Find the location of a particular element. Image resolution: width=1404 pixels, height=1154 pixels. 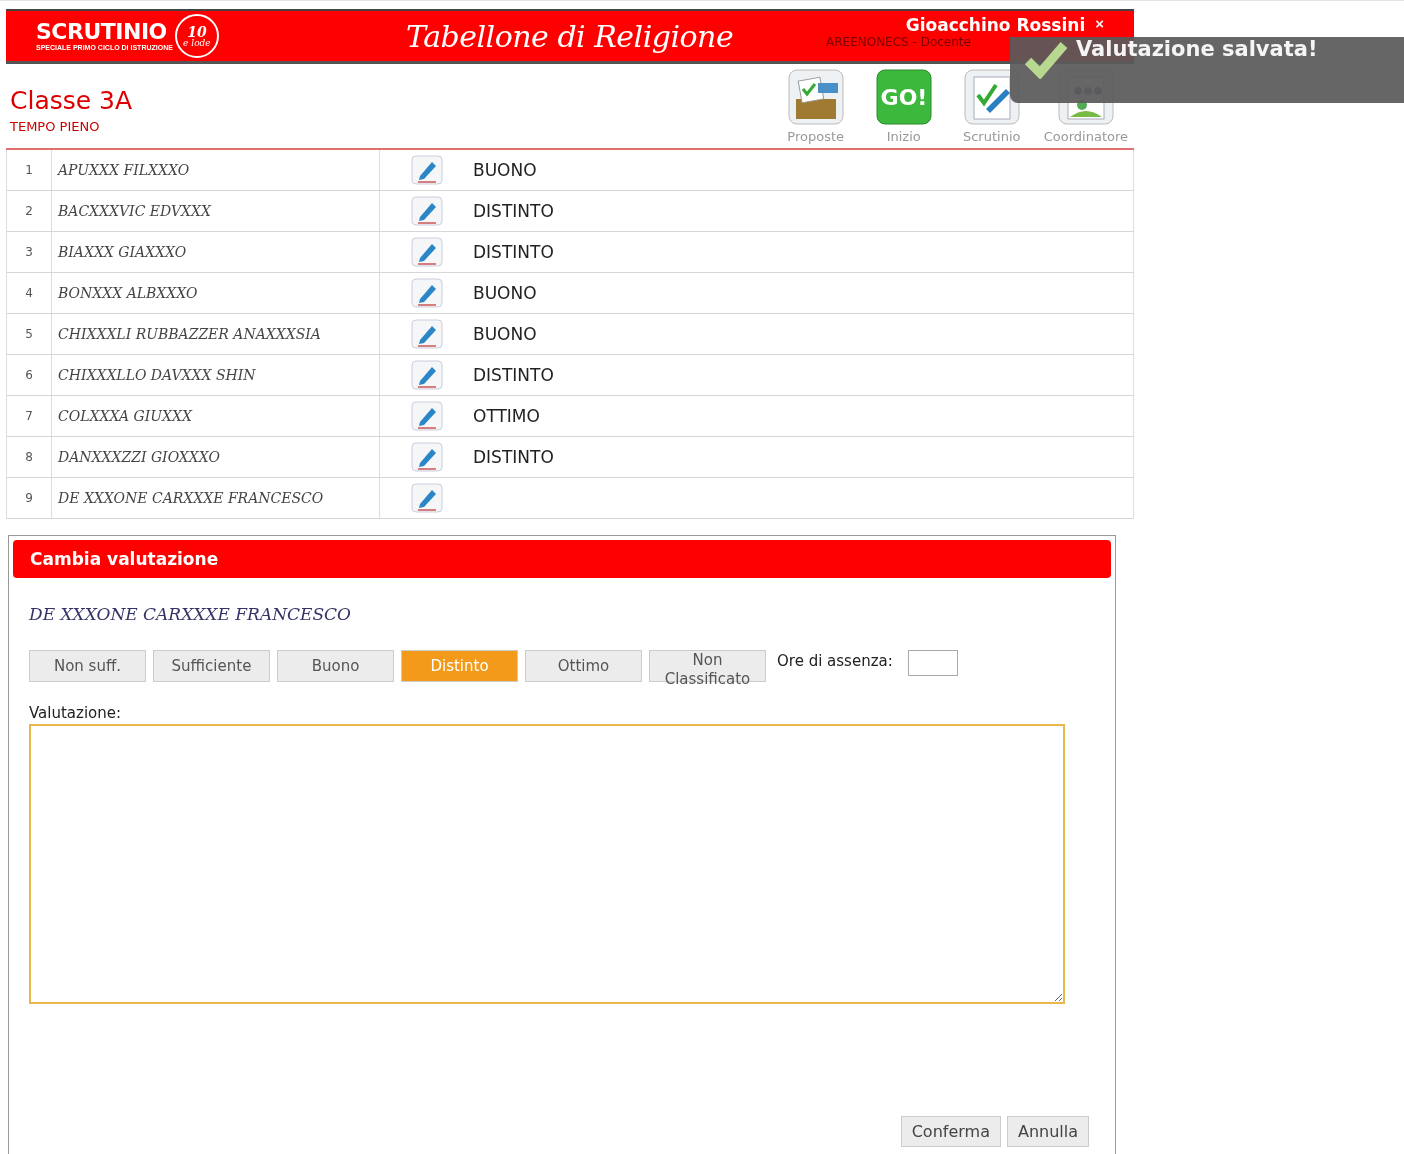

grade-button: Ottimo is located at coordinates (583, 666).